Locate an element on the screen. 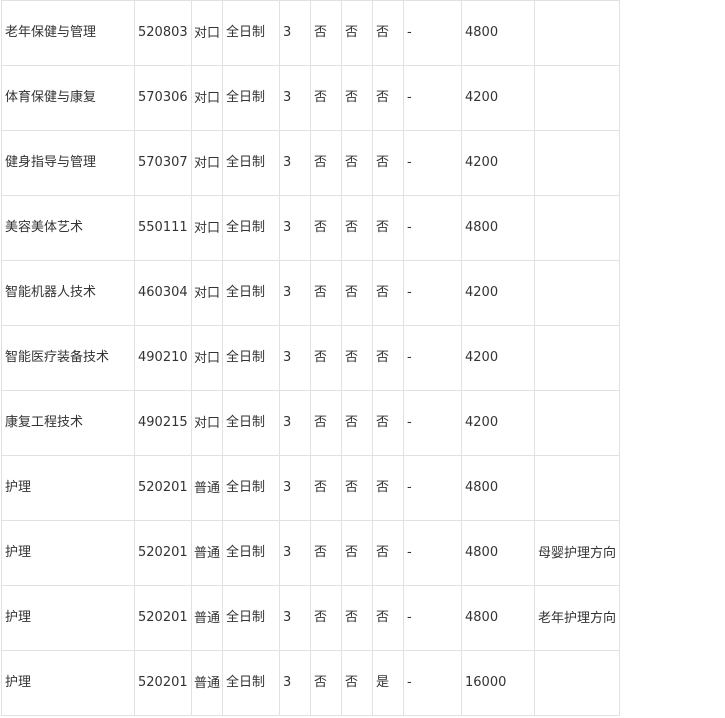 Image resolution: width=725 pixels, height=718 pixels. program-name-cell: 智能医疗装备技术 is located at coordinates (68, 358).